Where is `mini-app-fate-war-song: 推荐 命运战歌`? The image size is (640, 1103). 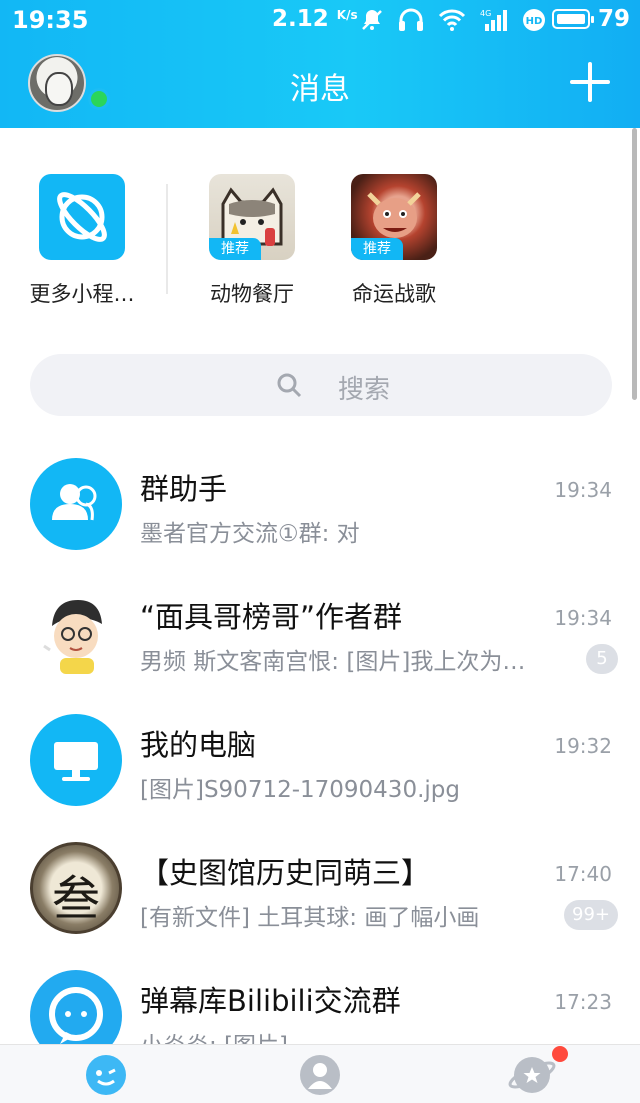
mini-app-fate-war-song: 推荐 命运战歌 is located at coordinates (394, 241).